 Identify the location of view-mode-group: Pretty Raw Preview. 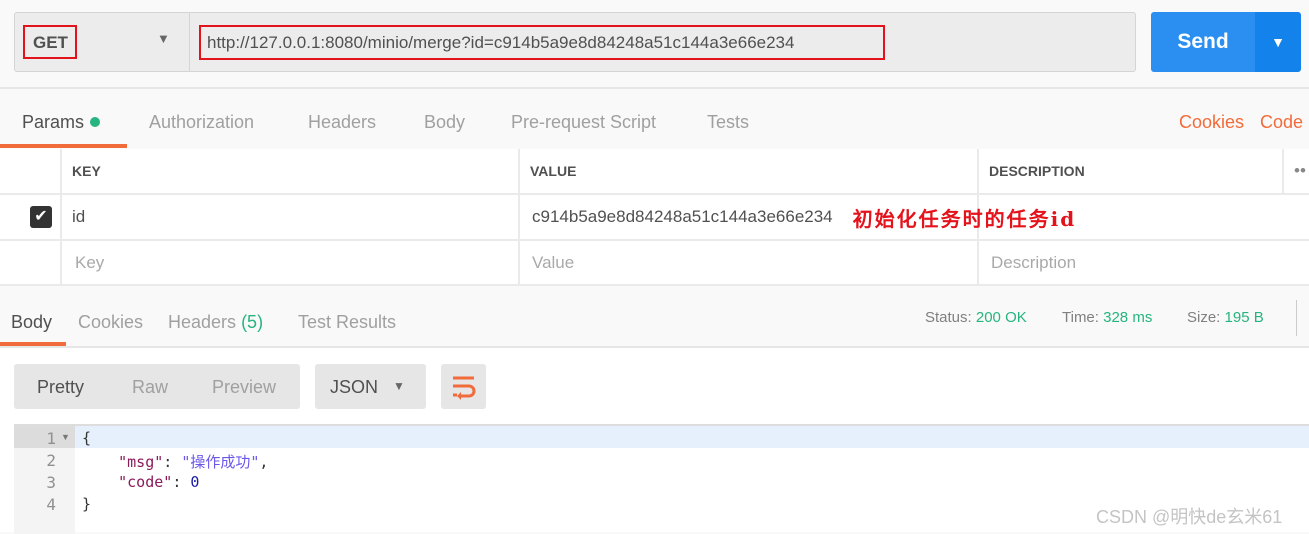
(157, 386).